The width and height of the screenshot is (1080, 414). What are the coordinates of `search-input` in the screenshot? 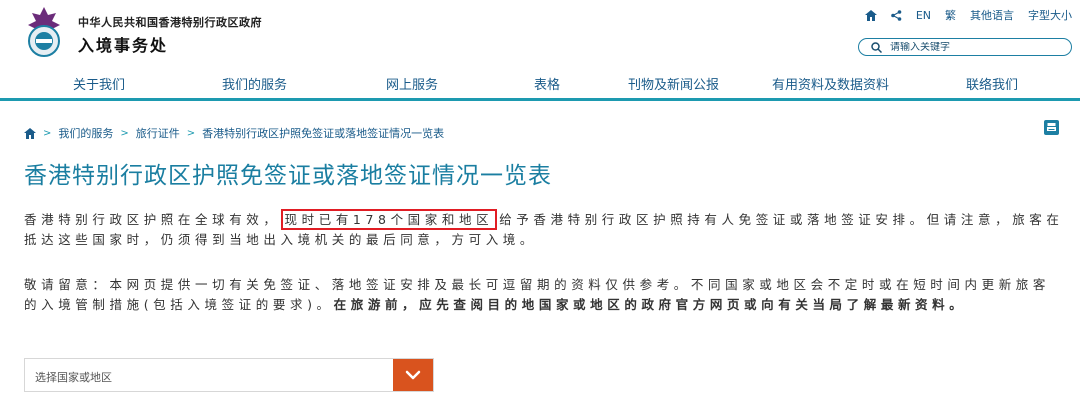 It's located at (965, 47).